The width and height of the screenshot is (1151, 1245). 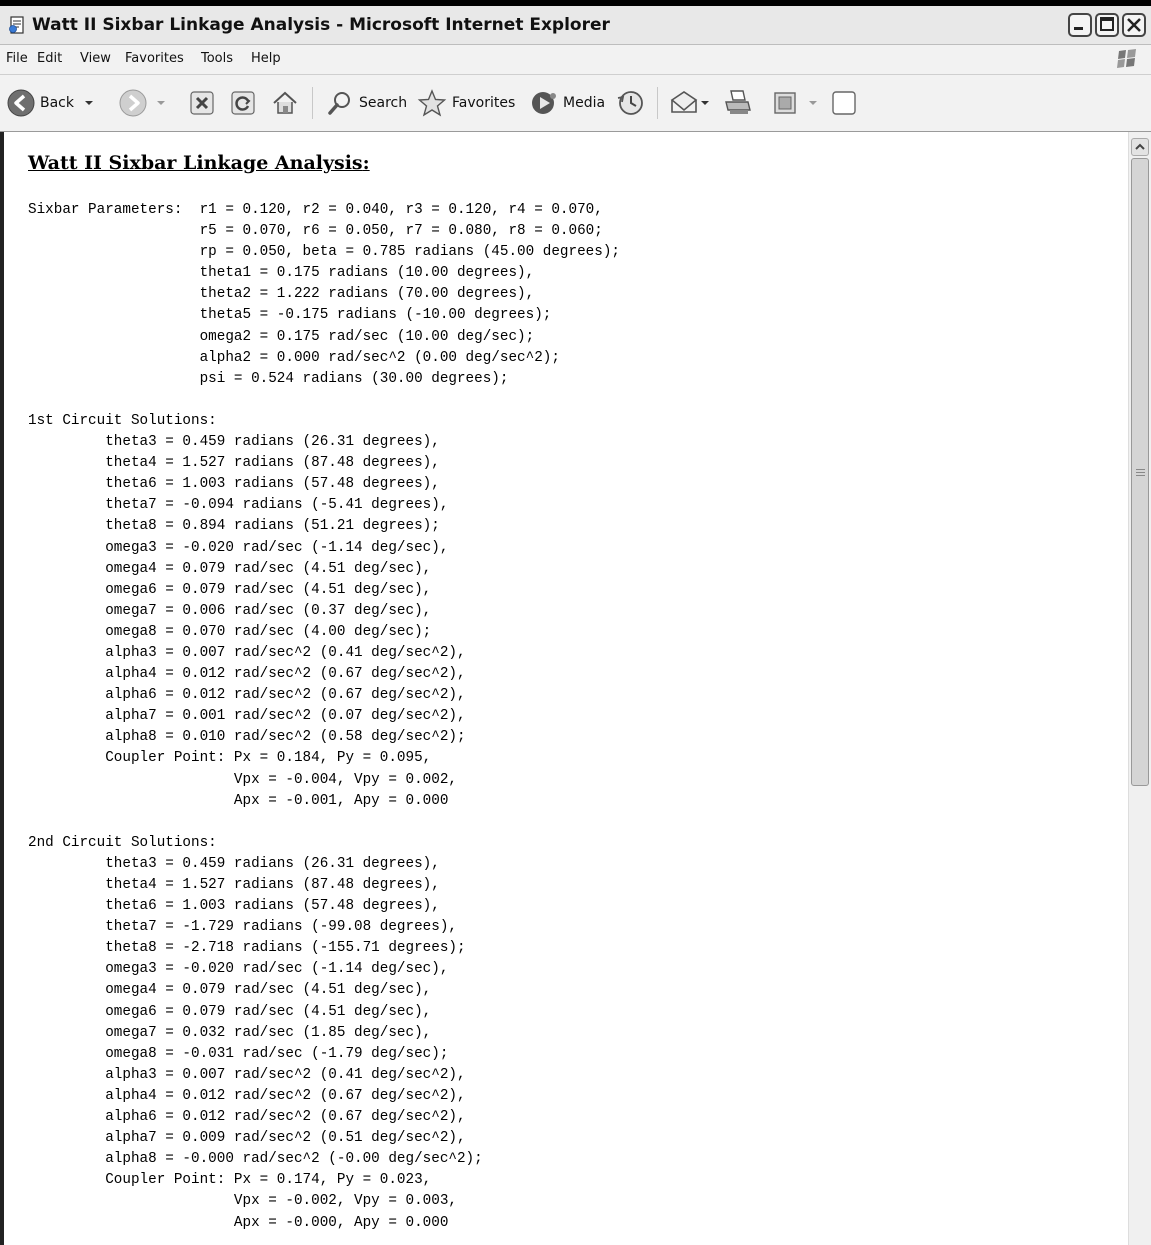 I want to click on back-button: Back, so click(x=51, y=103).